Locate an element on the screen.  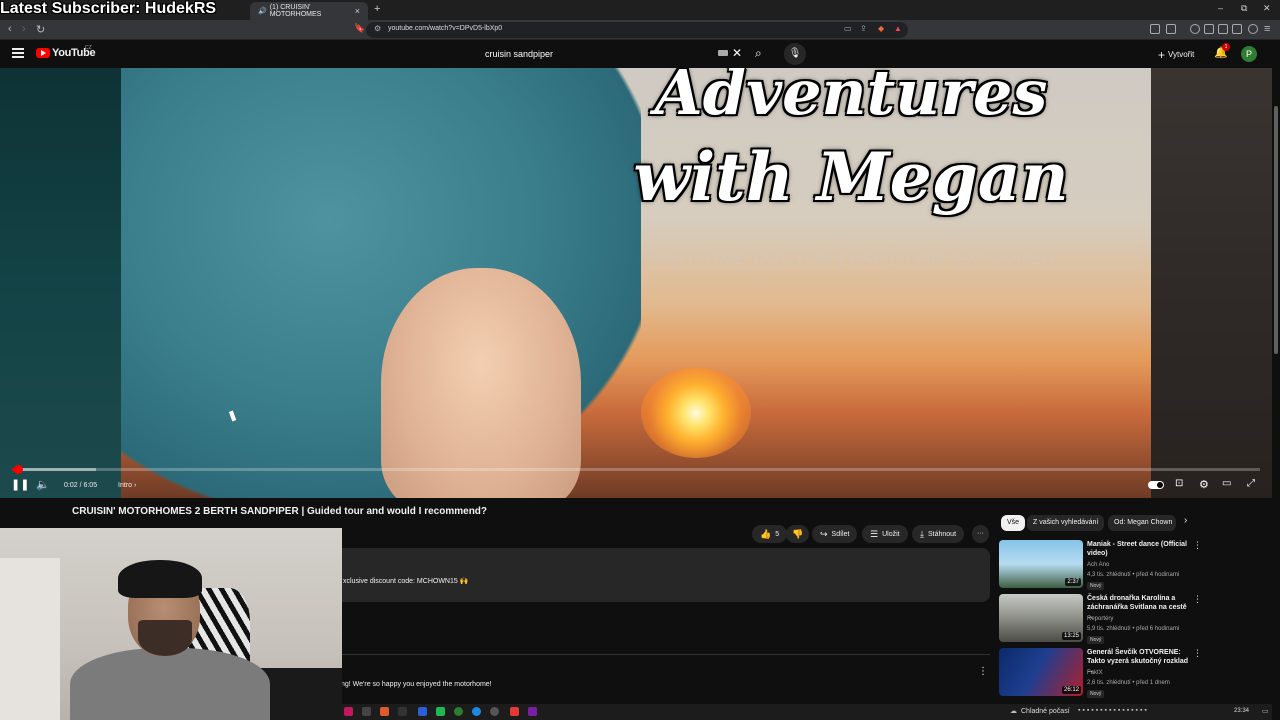
menu-icon: ≡ is located at coordinates (1267, 29).